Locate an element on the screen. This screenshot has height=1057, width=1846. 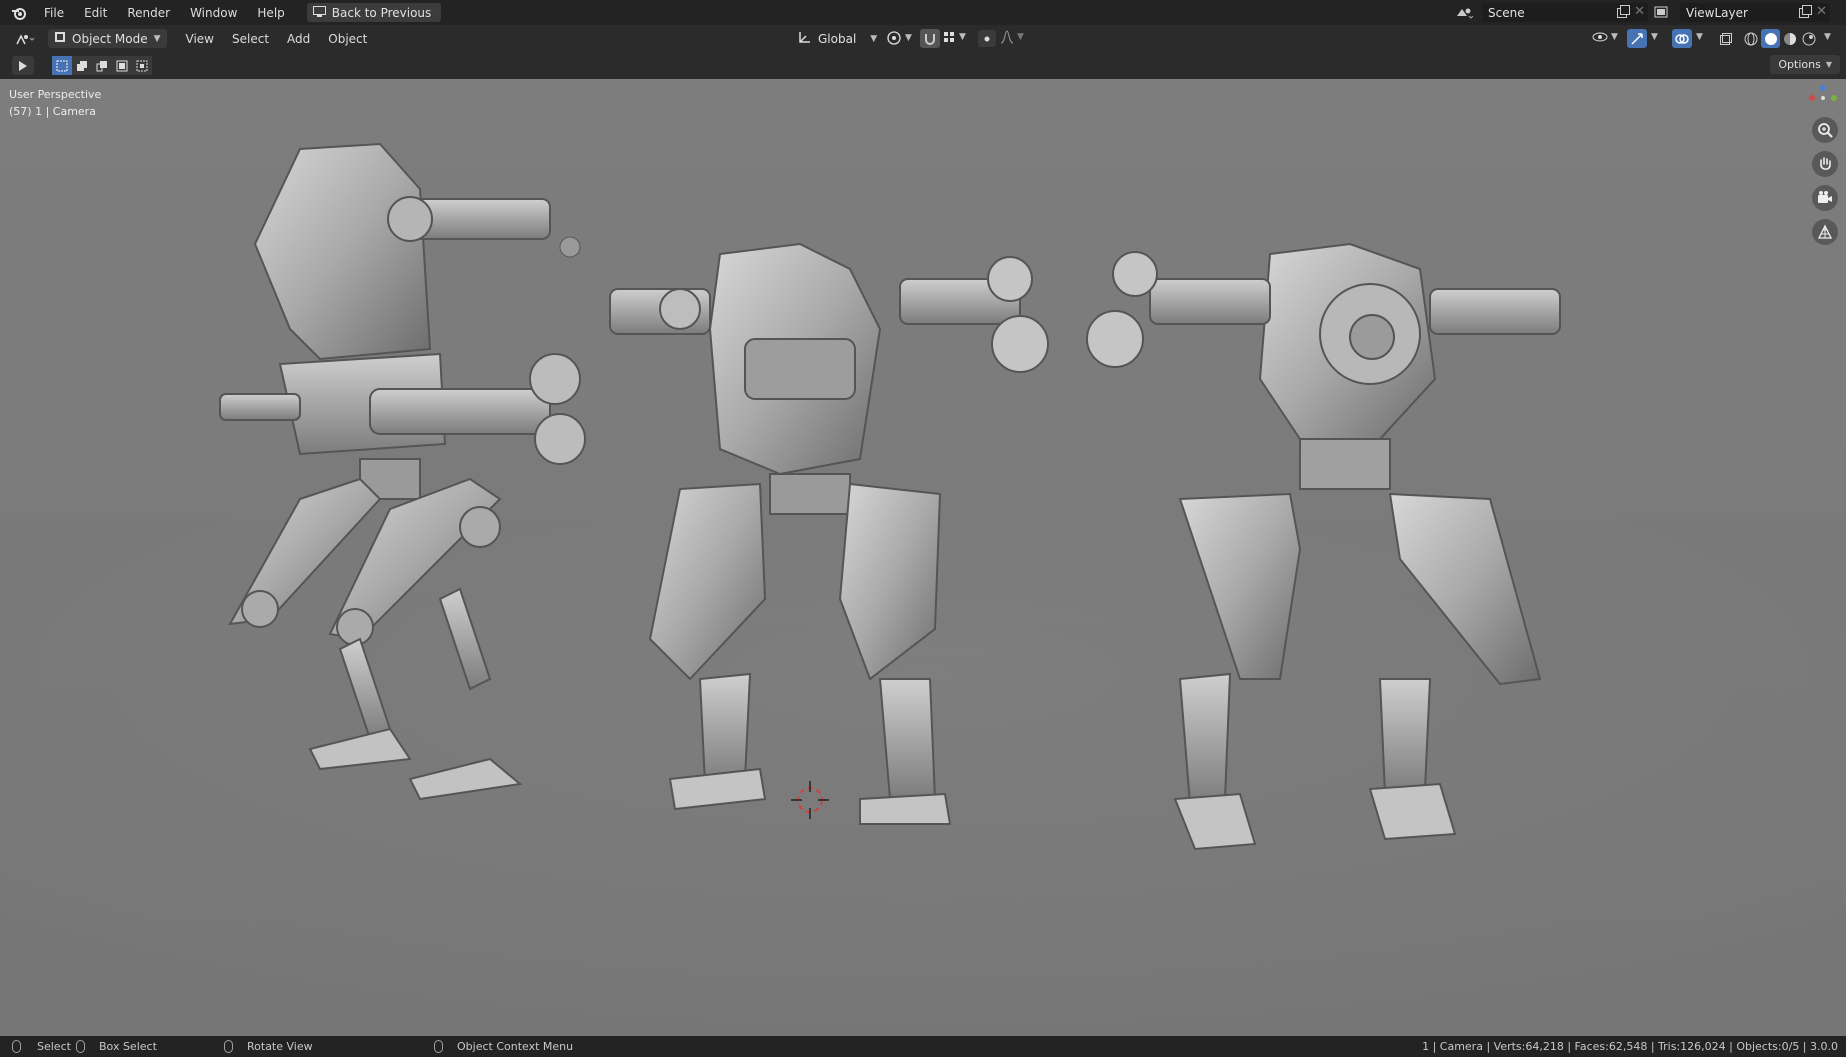
back-to-previous-label: Back to Previous is located at coordinates (381, 12).